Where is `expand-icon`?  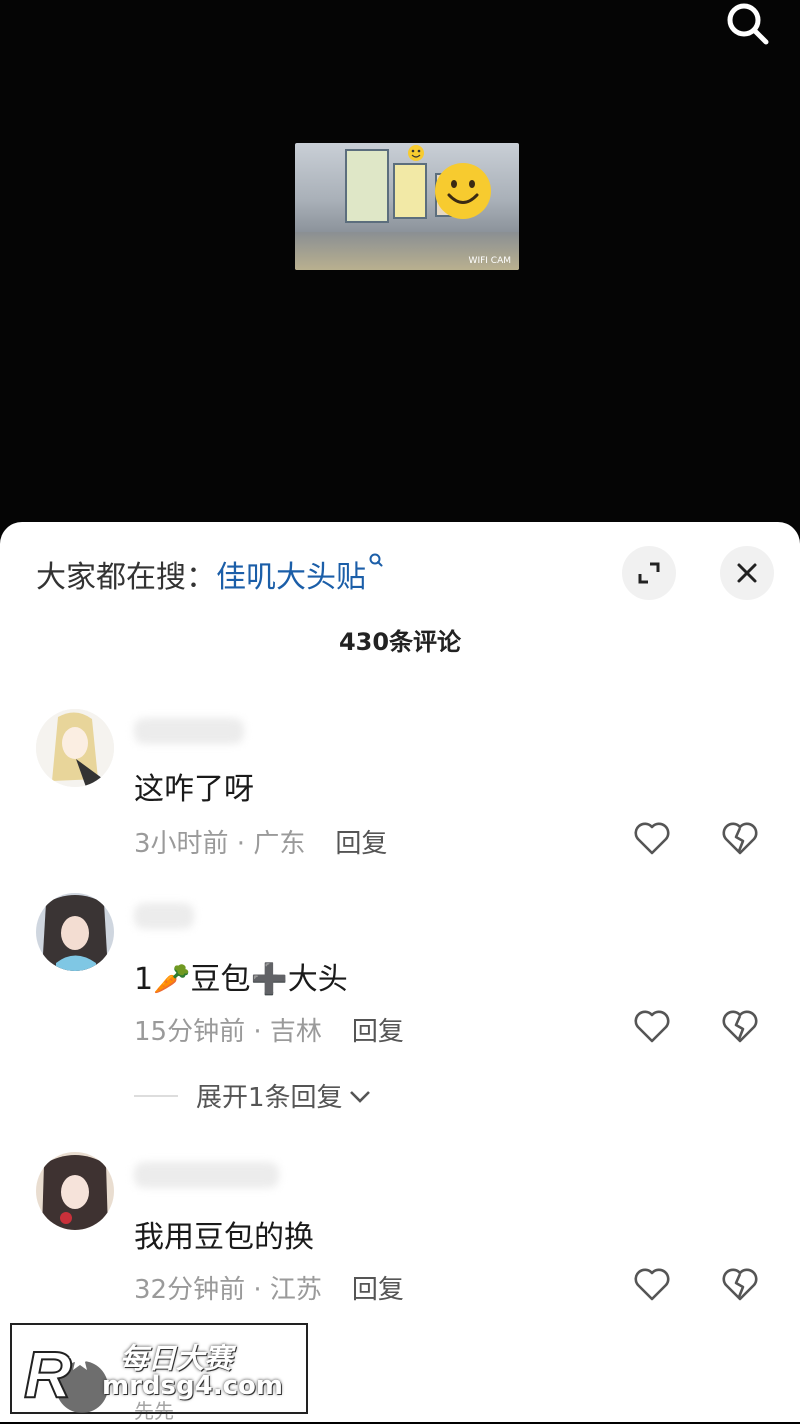 expand-icon is located at coordinates (649, 573).